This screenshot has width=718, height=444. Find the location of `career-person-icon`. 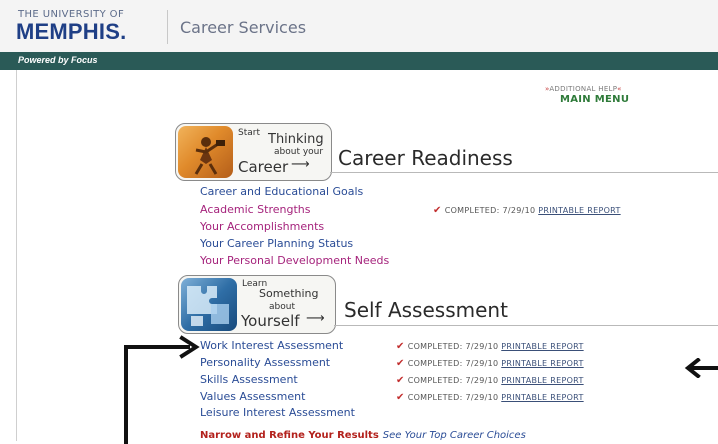

career-person-icon is located at coordinates (209, 156).